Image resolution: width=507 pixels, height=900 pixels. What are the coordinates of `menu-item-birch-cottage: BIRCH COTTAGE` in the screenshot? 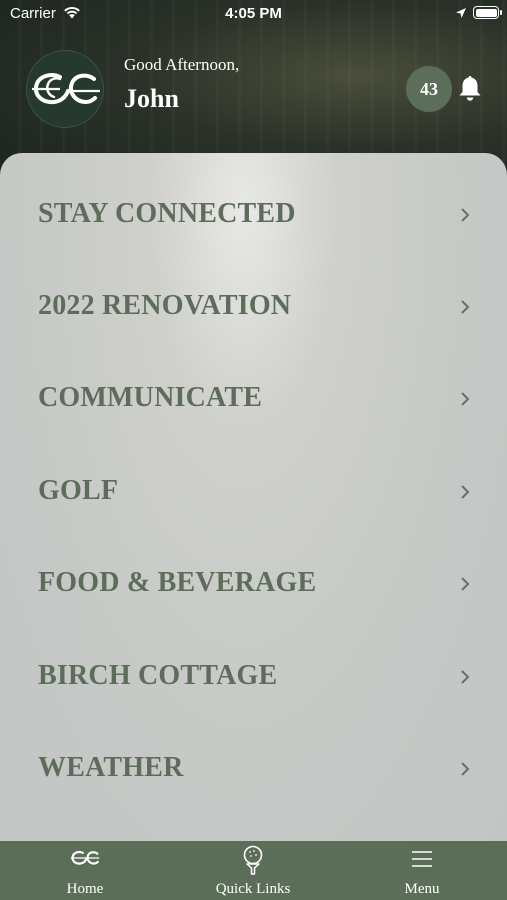 It's located at (253, 676).